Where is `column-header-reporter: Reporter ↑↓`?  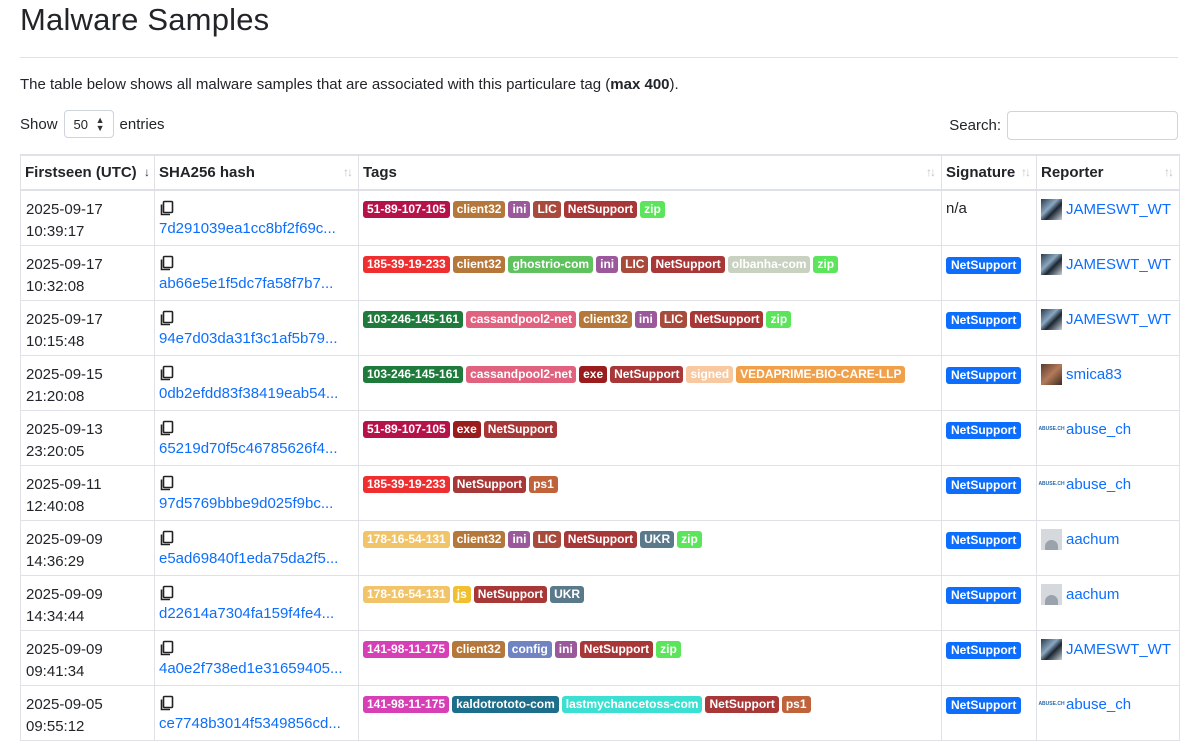
column-header-reporter: Reporter ↑↓ is located at coordinates (1108, 172).